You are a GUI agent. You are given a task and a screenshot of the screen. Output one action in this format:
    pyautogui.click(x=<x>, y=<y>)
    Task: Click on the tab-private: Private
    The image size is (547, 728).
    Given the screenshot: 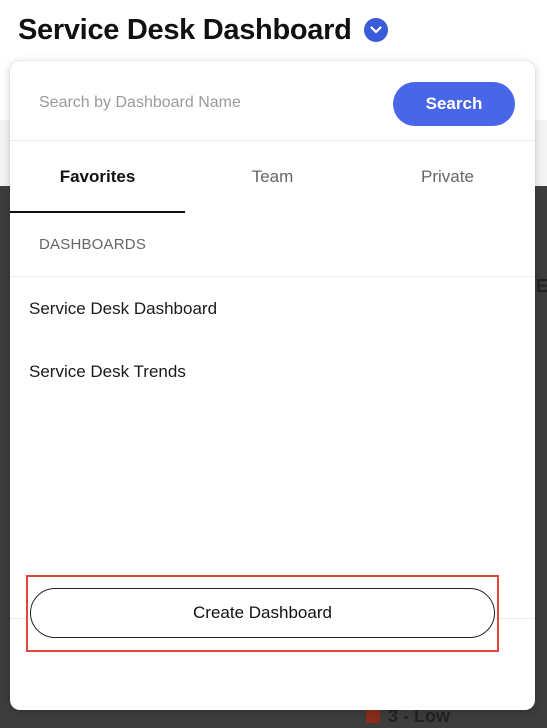 What is the action you would take?
    pyautogui.click(x=447, y=177)
    